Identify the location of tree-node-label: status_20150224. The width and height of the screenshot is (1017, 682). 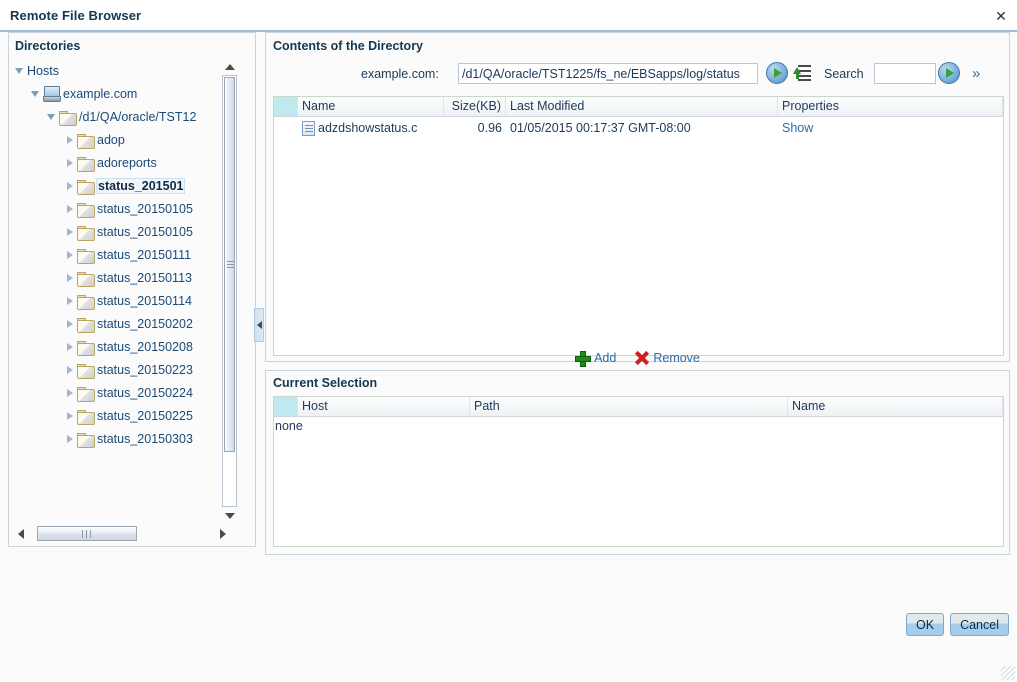
(145, 392).